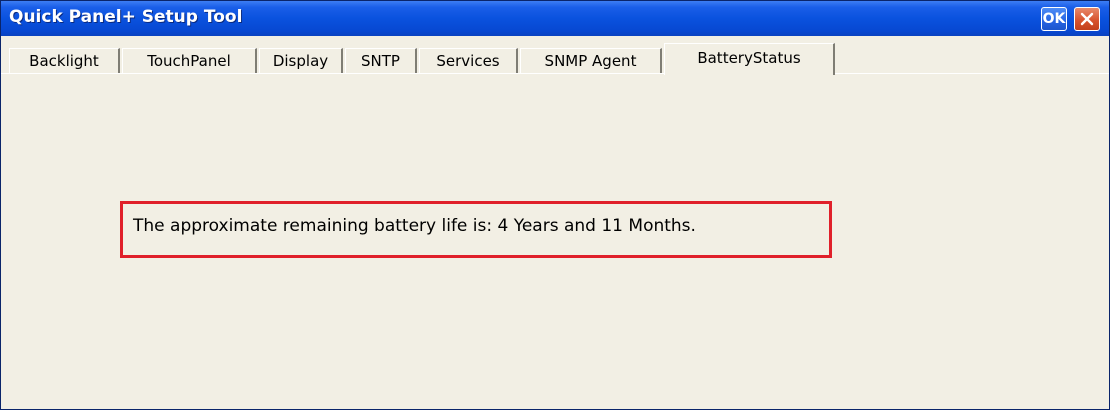 This screenshot has height=410, width=1110. I want to click on title-bar: Quick Panel+ Setup Tool OK, so click(555, 18).